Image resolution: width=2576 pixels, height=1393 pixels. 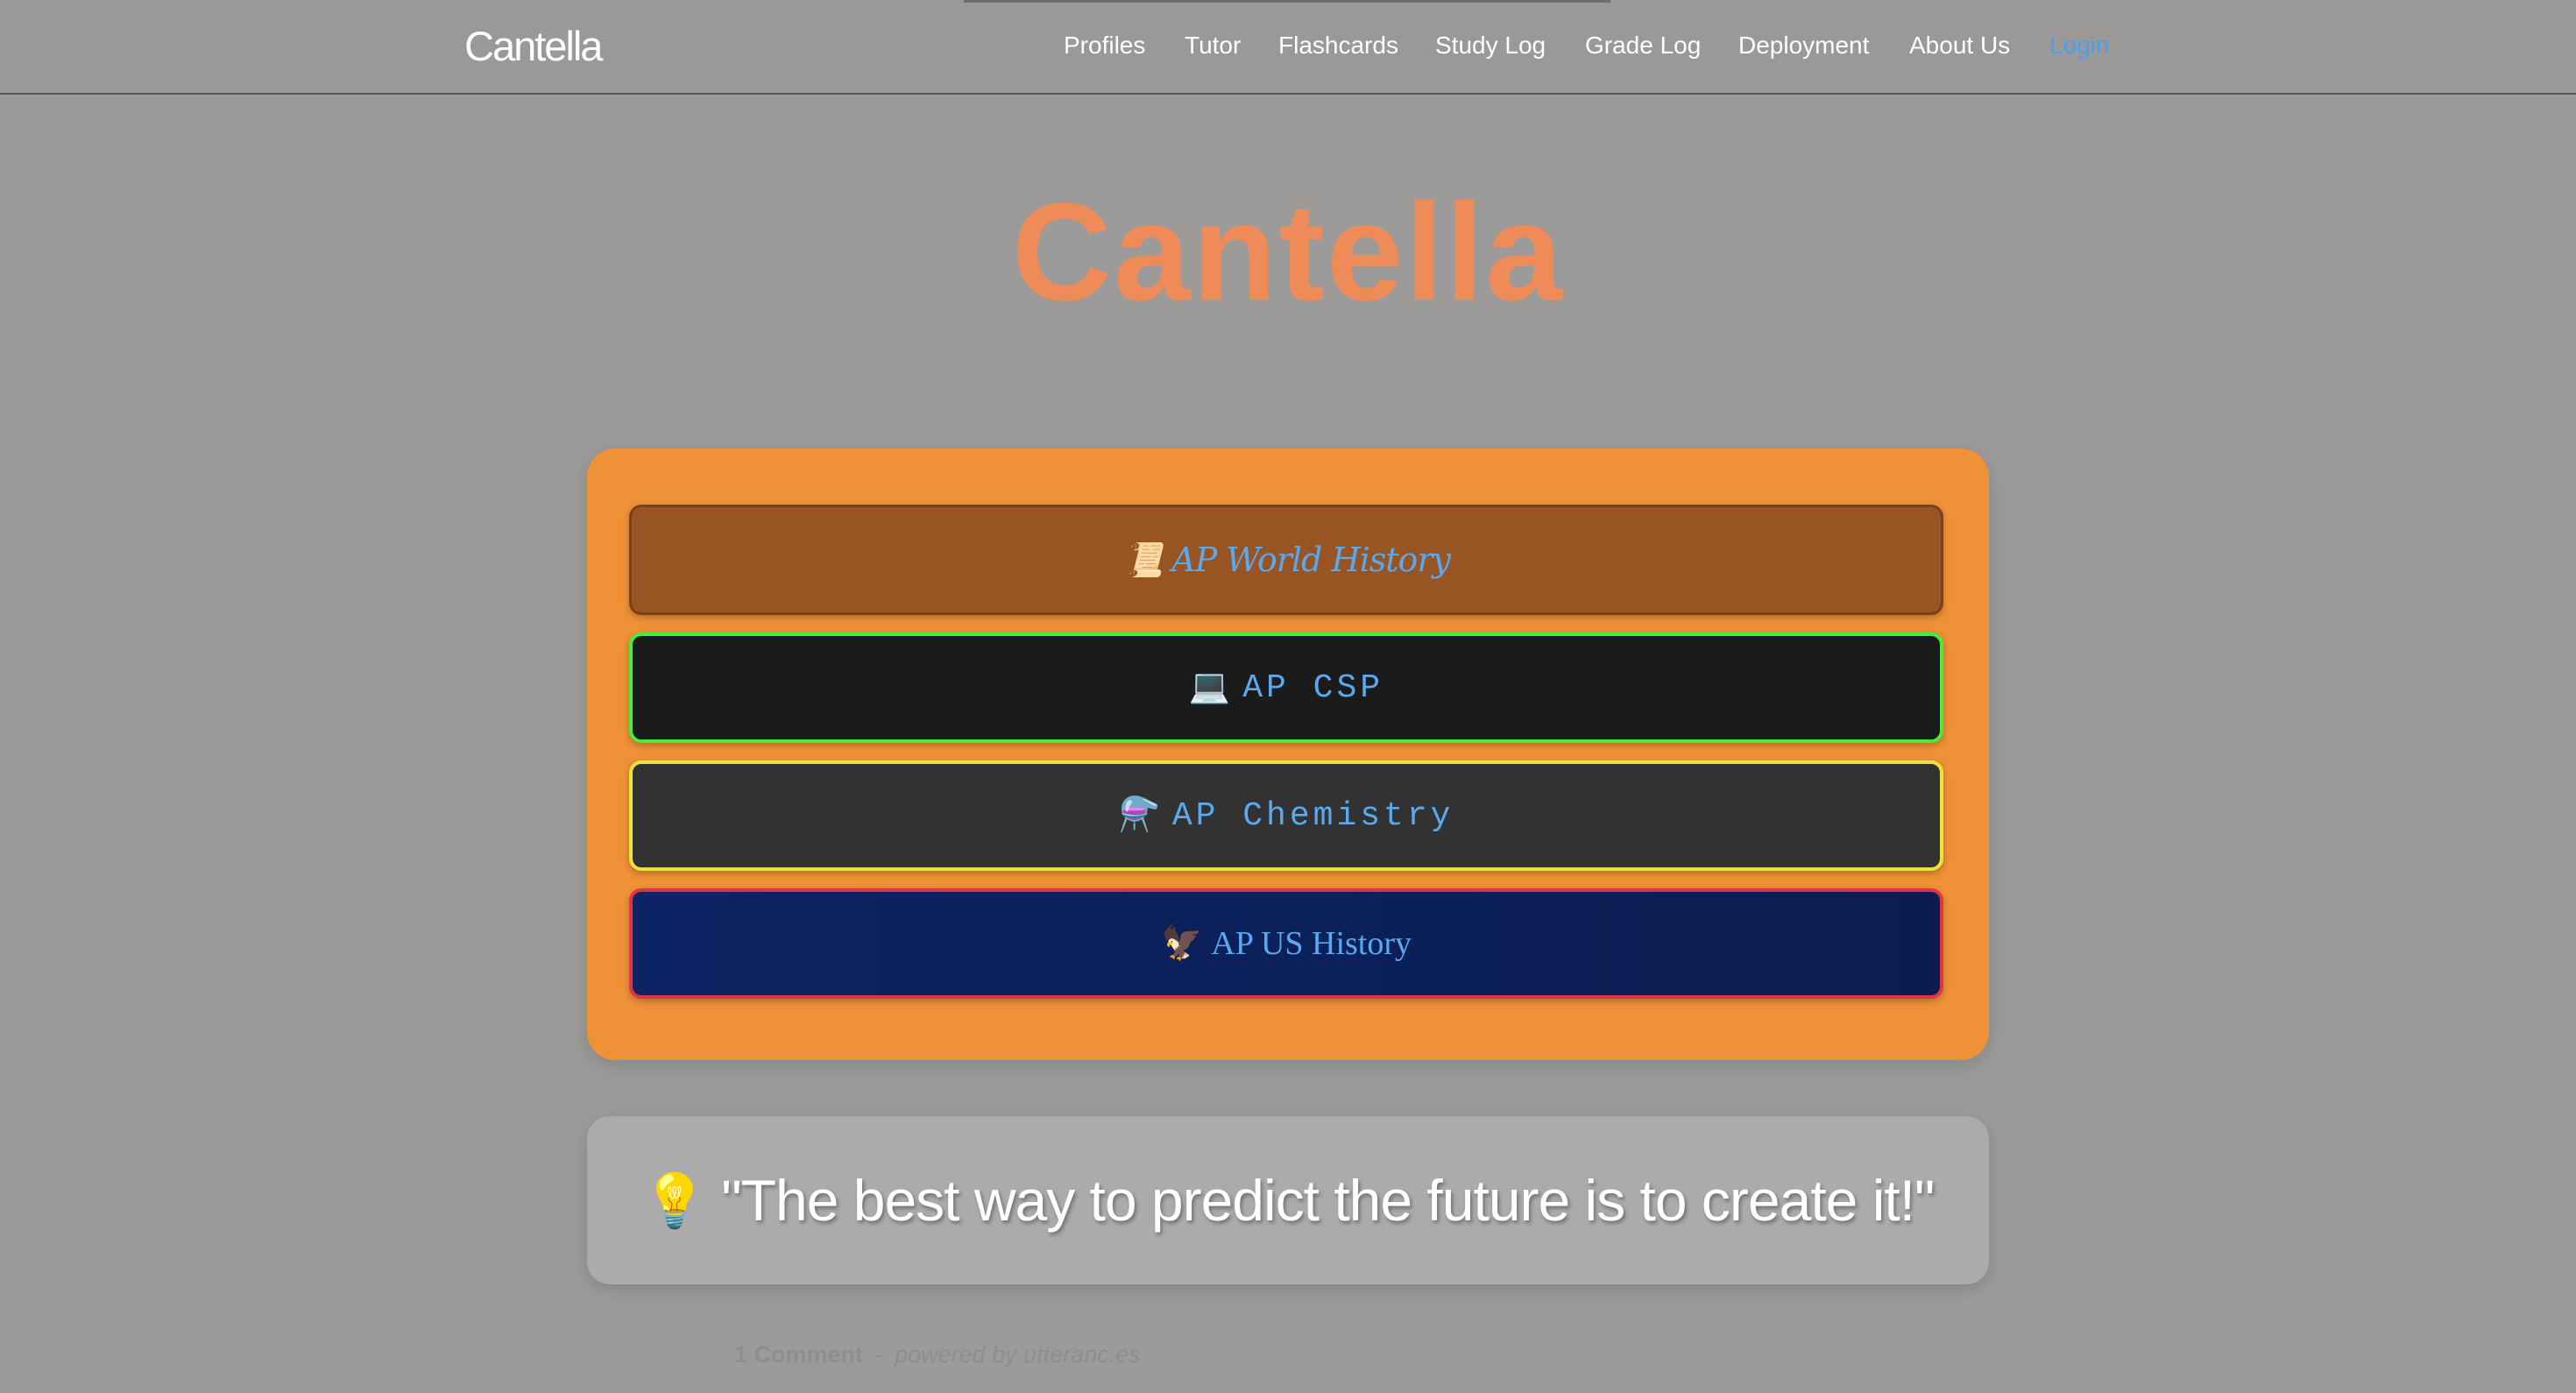 I want to click on nav-link-deployment: Deployment, so click(x=1803, y=46).